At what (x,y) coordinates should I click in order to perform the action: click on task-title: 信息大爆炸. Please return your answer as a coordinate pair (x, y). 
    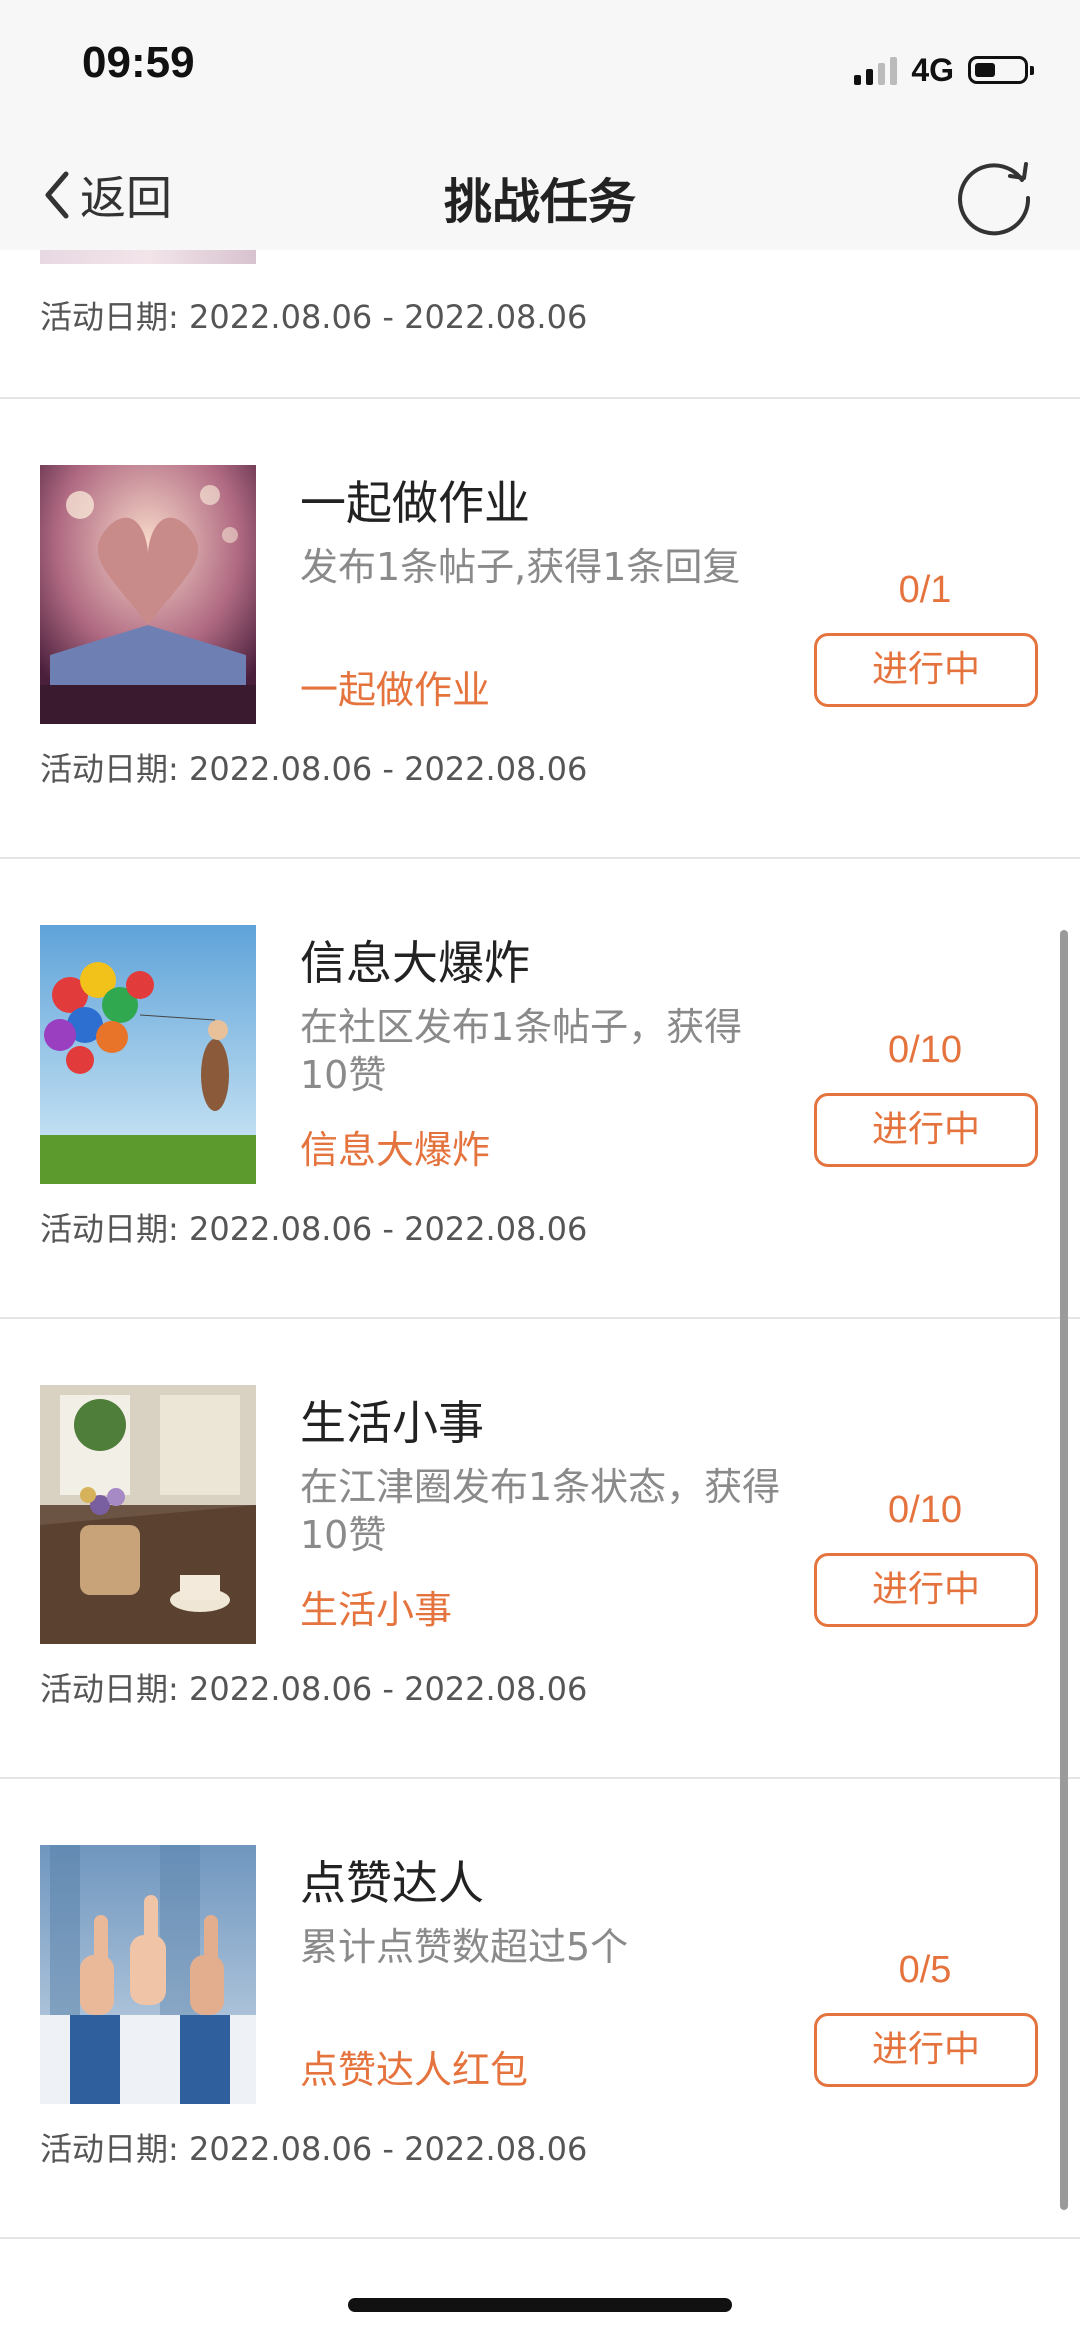
    Looking at the image, I should click on (415, 963).